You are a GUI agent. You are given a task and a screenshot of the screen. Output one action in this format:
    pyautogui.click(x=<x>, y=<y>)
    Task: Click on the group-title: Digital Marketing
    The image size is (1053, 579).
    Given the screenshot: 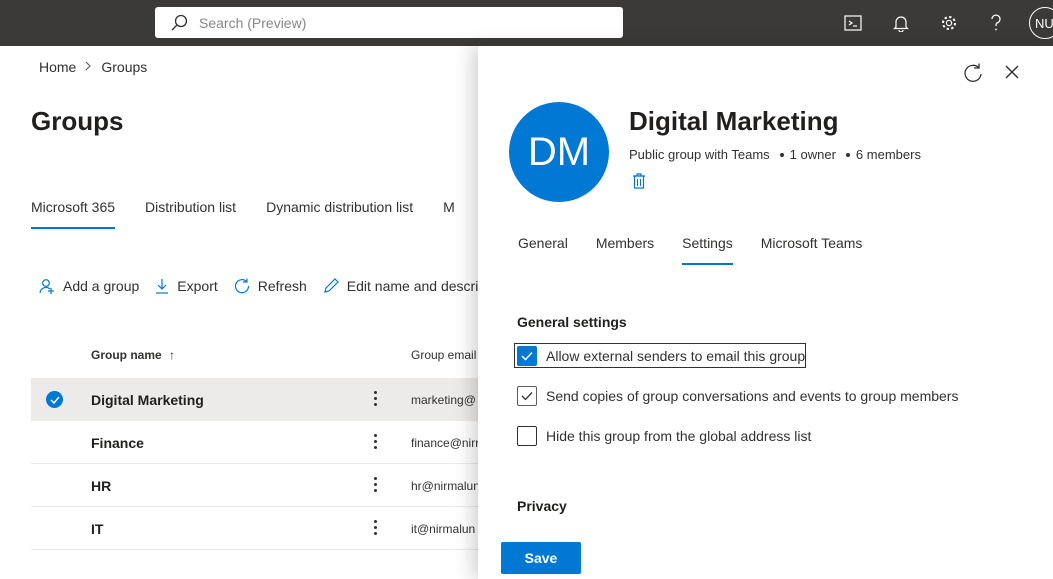 What is the action you would take?
    pyautogui.click(x=734, y=121)
    